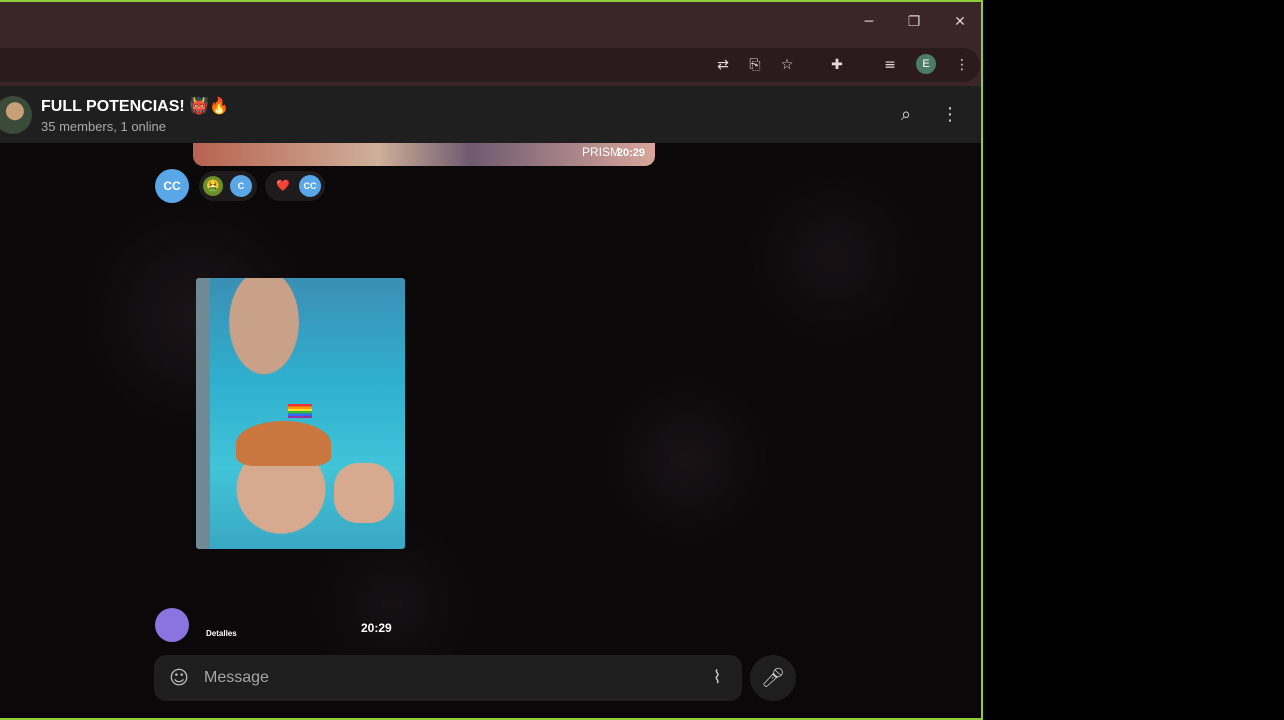 This screenshot has width=1284, height=720. I want to click on minimize-button: ─, so click(869, 22).